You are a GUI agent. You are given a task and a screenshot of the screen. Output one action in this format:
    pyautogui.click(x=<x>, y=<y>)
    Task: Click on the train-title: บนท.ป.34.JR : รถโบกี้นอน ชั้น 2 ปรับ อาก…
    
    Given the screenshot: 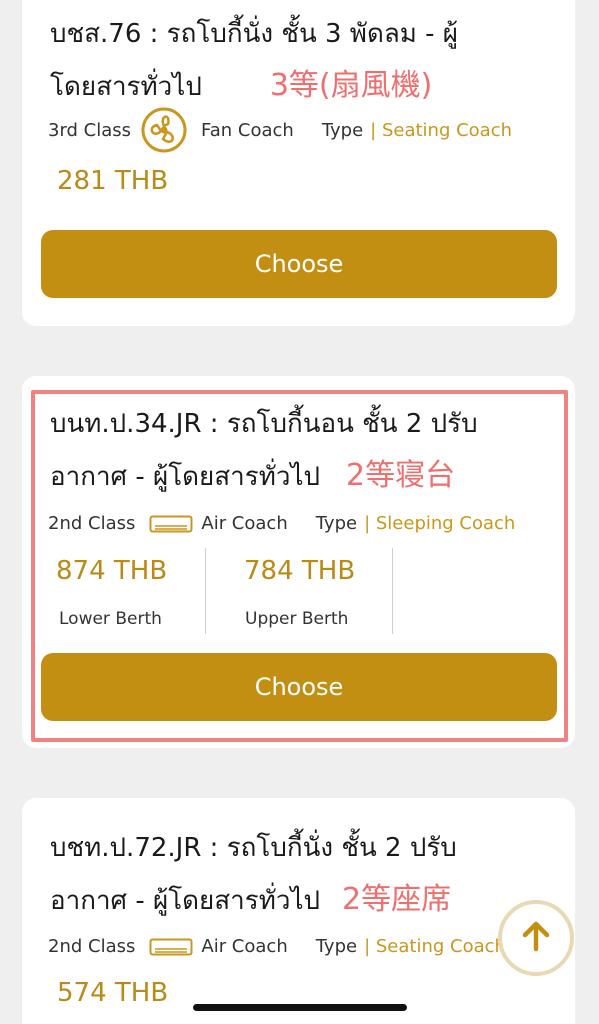 What is the action you would take?
    pyautogui.click(x=300, y=450)
    